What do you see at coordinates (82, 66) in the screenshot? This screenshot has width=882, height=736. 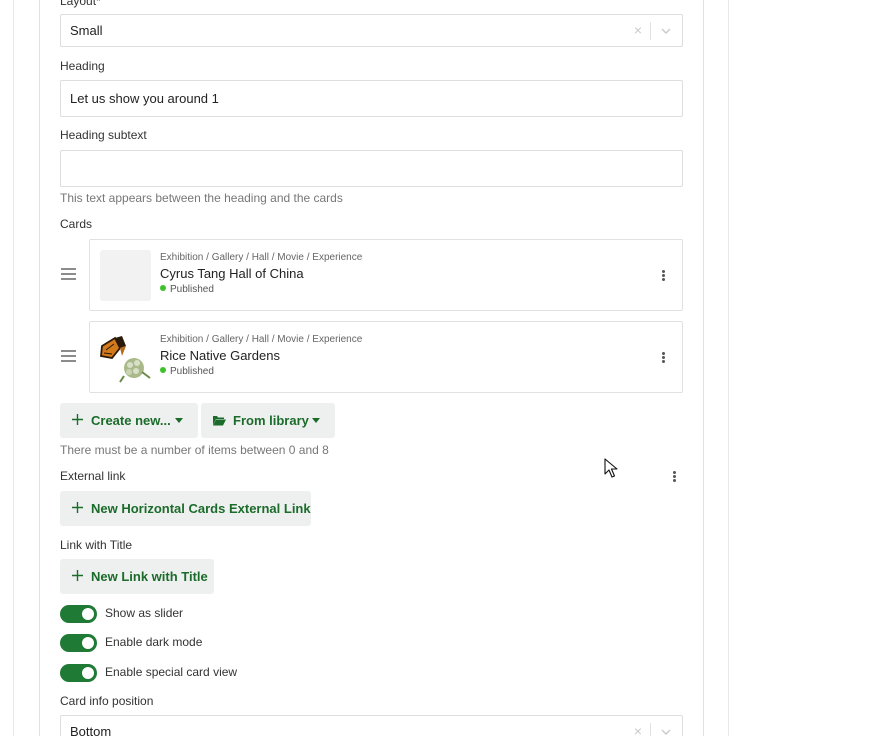 I see `heading-label: Heading` at bounding box center [82, 66].